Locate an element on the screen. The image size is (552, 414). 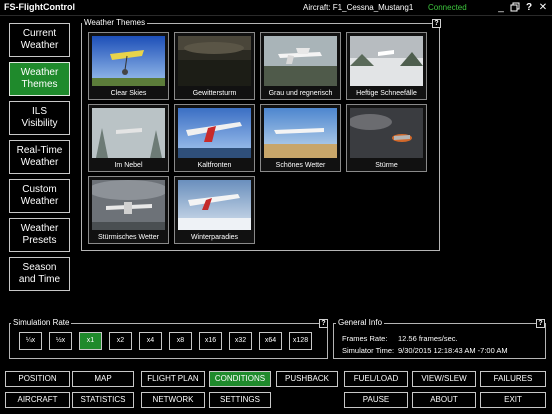
rate-half-button: ½x is located at coordinates (60, 341).